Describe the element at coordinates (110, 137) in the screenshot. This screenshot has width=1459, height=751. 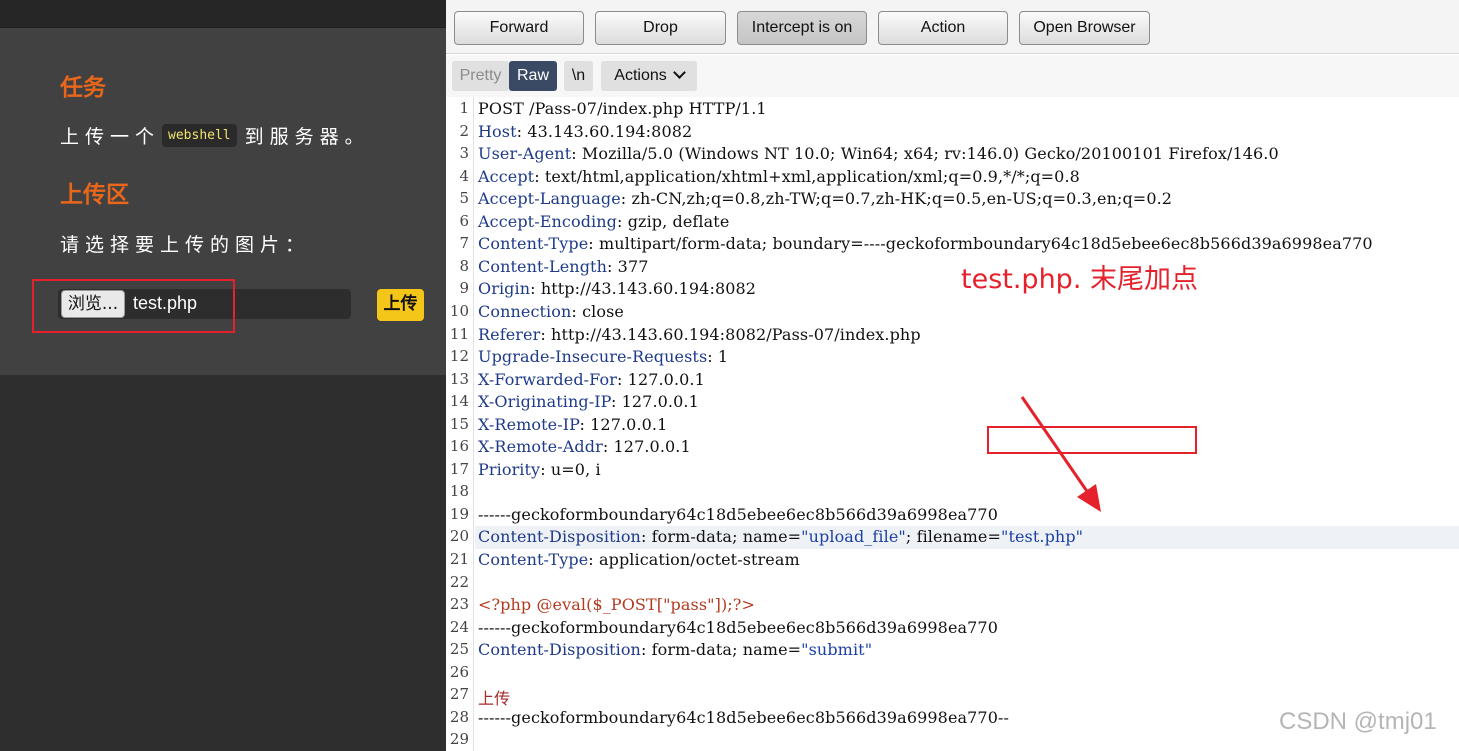
I see `task-prefix: 上传一个` at that location.